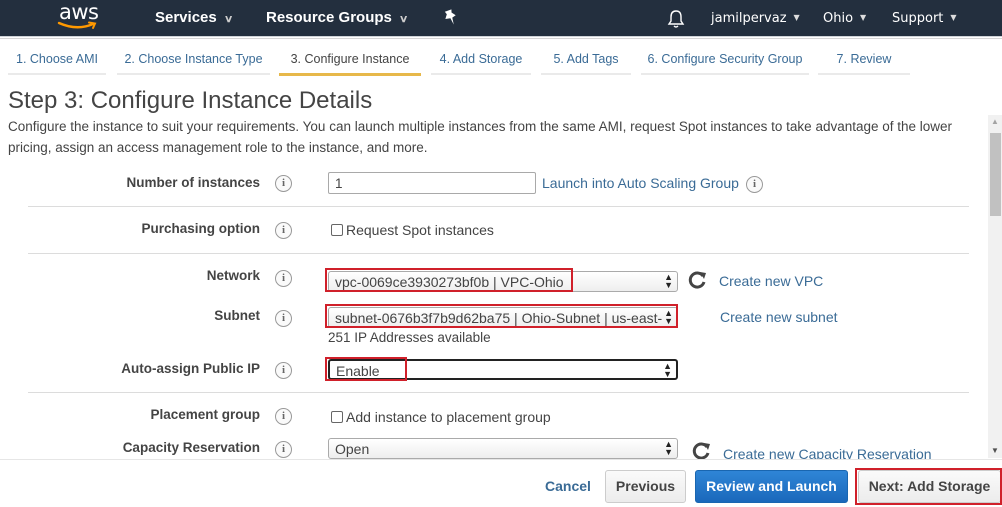 This screenshot has height=507, width=1002. I want to click on tab-label: 1. Choose AMI, so click(57, 59).